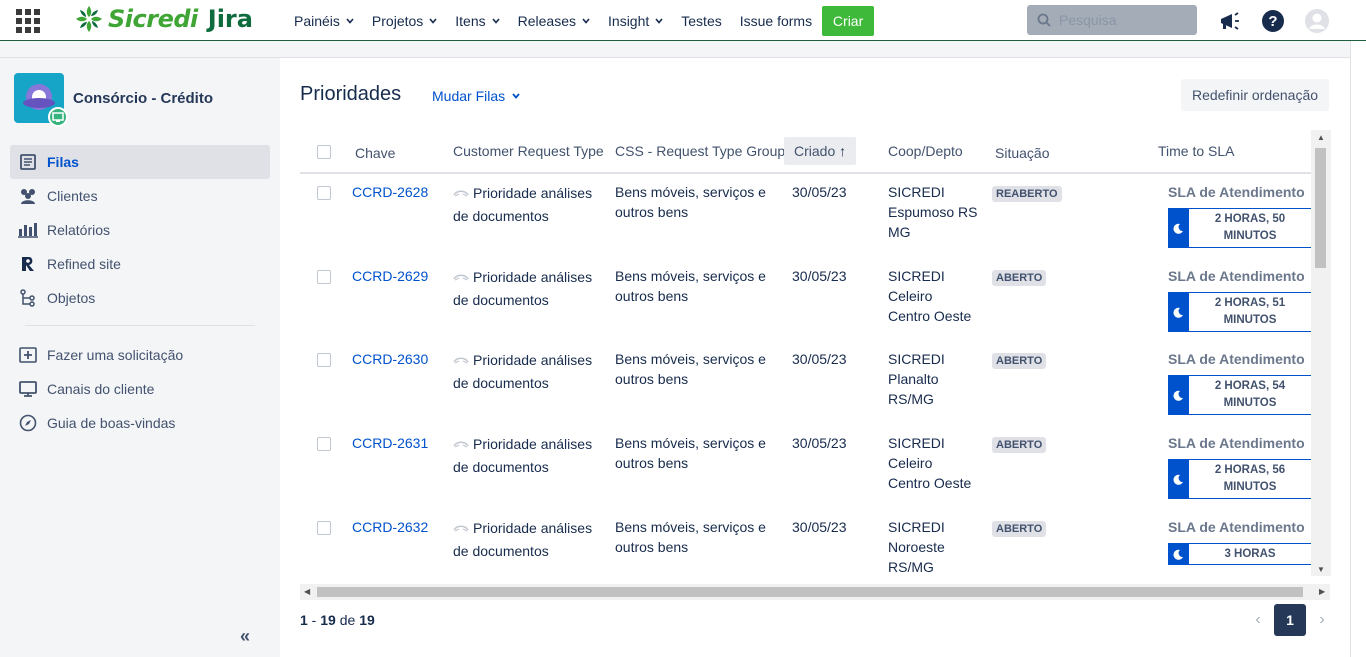  Describe the element at coordinates (390, 359) in the screenshot. I see `issue-key-link: CCRD-2630` at that location.